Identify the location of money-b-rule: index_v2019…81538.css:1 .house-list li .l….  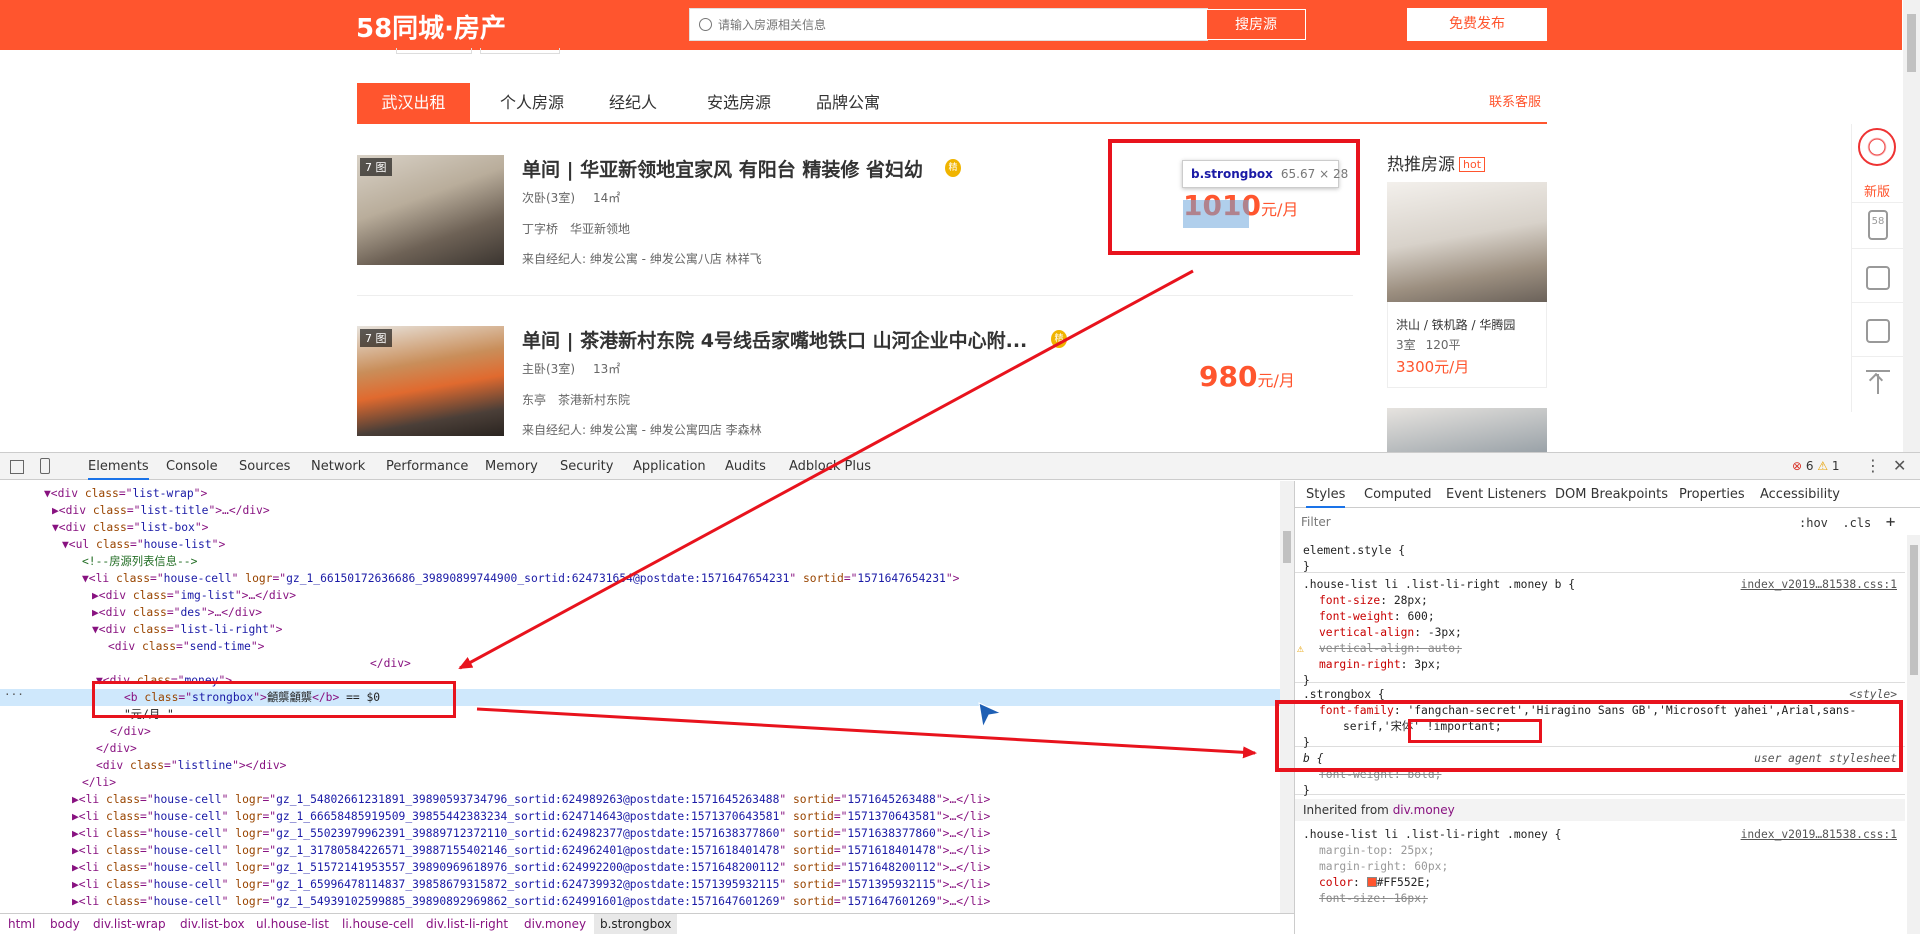
(1600, 630).